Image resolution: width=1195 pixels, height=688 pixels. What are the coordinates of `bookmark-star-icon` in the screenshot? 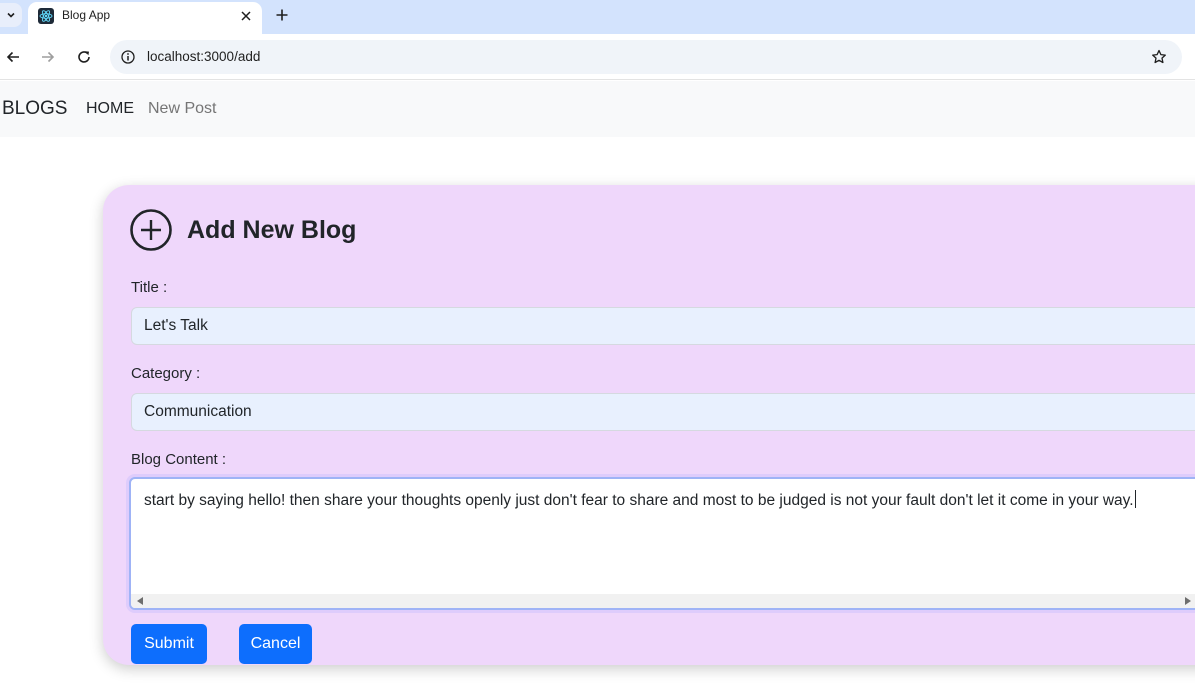 It's located at (1159, 57).